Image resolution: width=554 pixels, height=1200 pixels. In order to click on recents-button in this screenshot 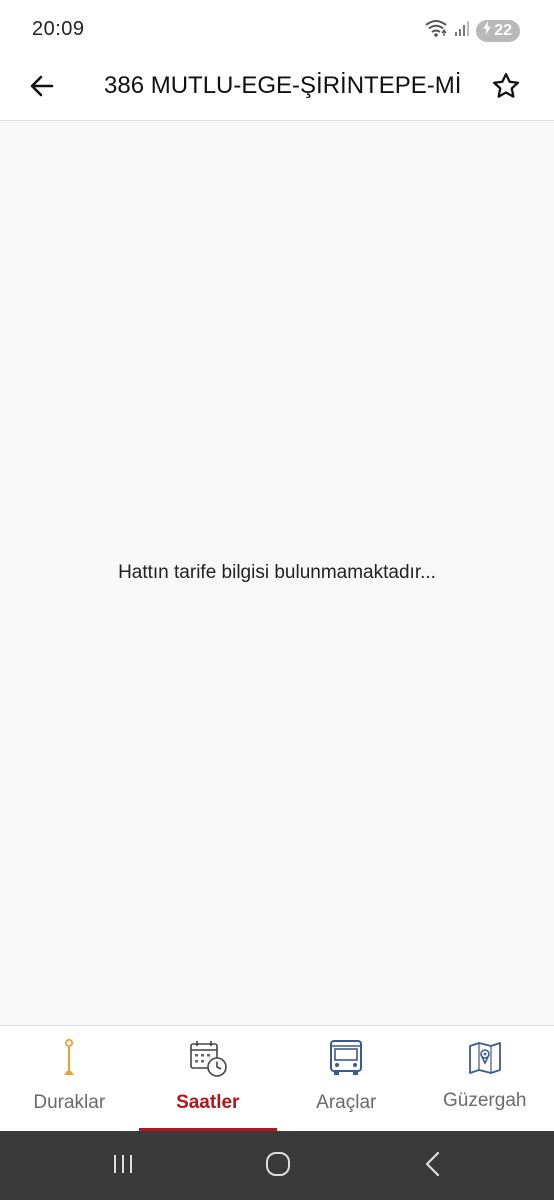, I will do `click(123, 1166)`.